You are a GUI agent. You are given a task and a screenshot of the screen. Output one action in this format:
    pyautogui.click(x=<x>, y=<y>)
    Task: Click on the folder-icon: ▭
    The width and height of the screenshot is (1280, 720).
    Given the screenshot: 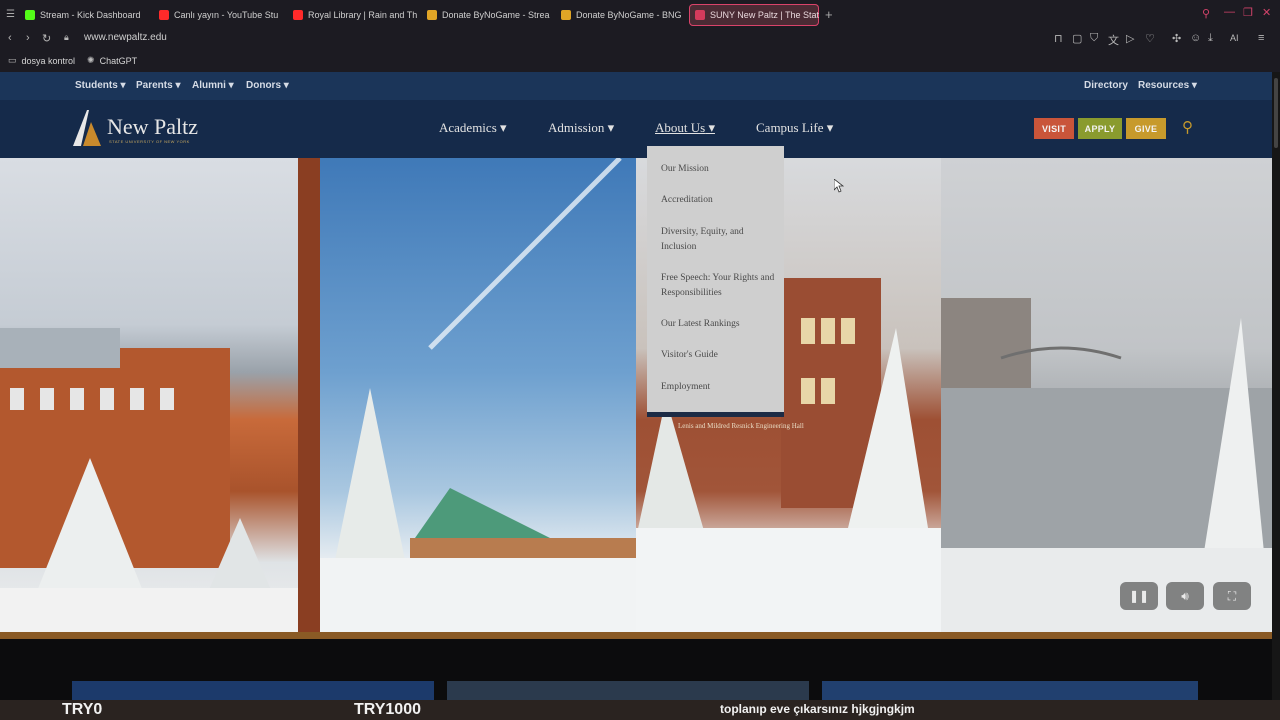 What is the action you would take?
    pyautogui.click(x=12, y=60)
    